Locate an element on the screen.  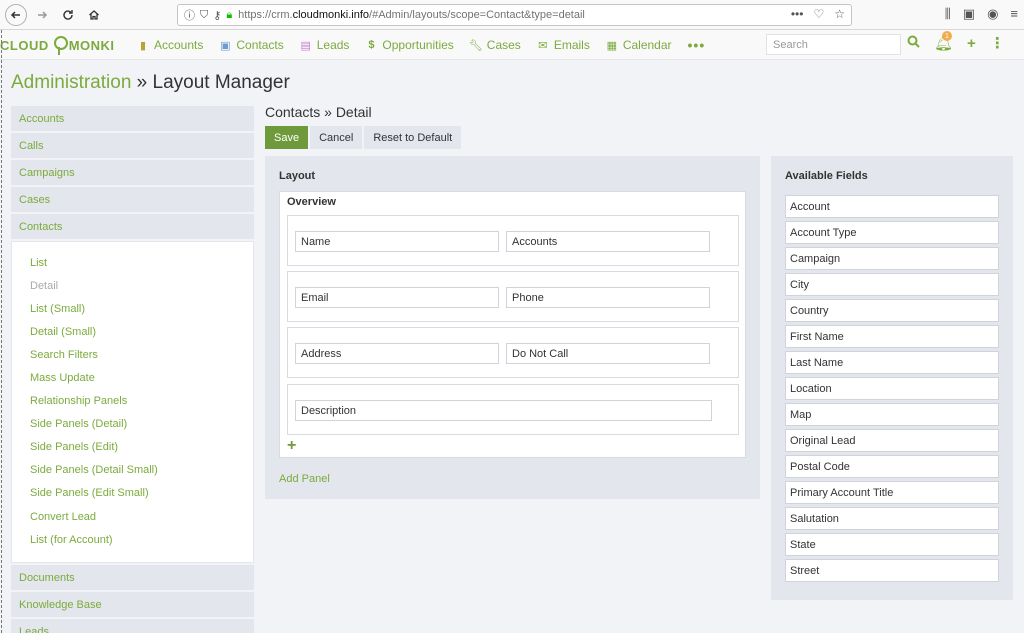
sidebar-item-cases: Cases is located at coordinates (132, 199).